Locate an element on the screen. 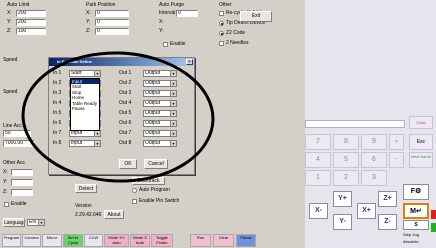 This screenshot has width=436, height=248. out-label: Out 7 is located at coordinates (125, 133).